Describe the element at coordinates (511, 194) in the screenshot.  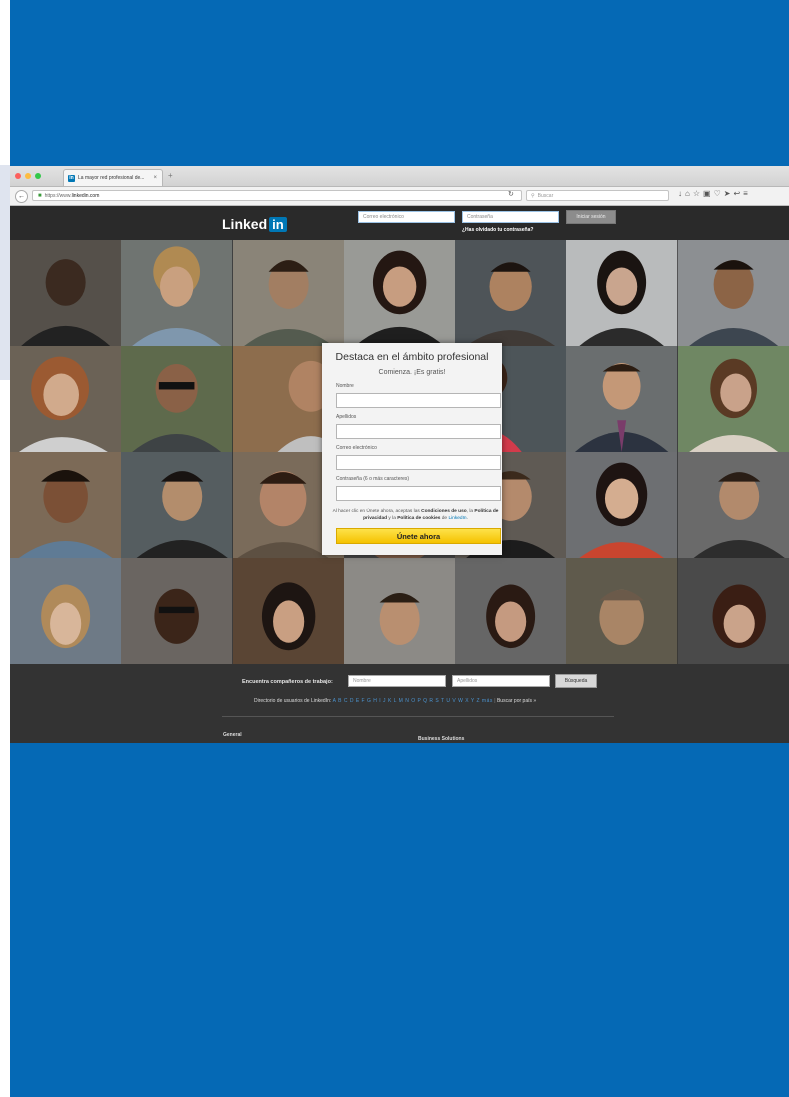
I see `reload-icon: ↻` at that location.